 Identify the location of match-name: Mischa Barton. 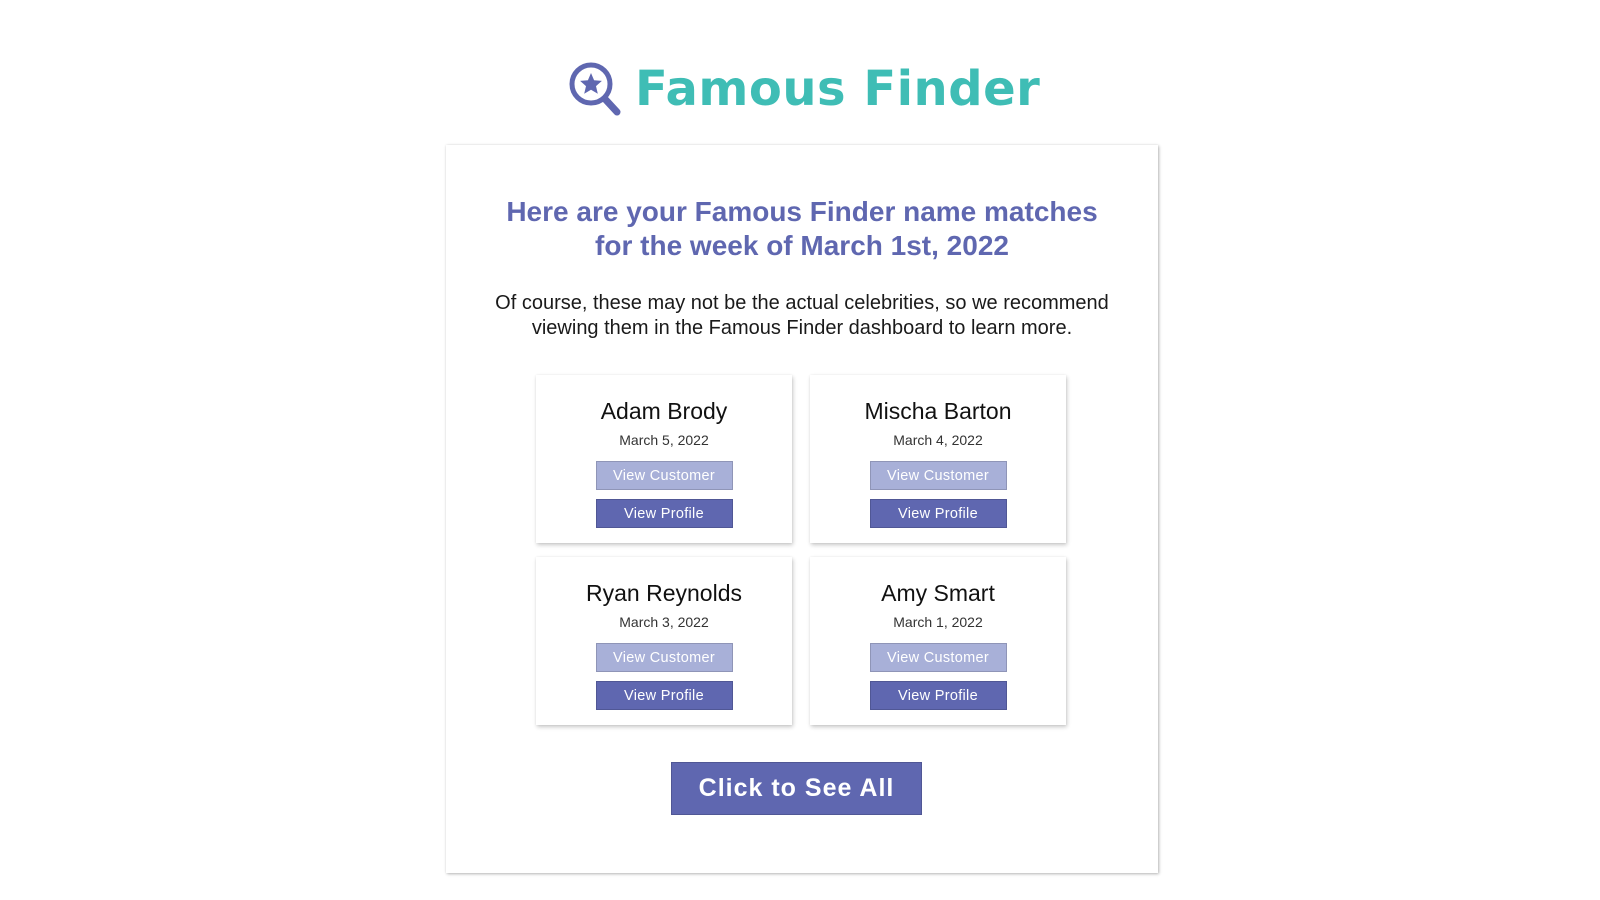
(938, 411).